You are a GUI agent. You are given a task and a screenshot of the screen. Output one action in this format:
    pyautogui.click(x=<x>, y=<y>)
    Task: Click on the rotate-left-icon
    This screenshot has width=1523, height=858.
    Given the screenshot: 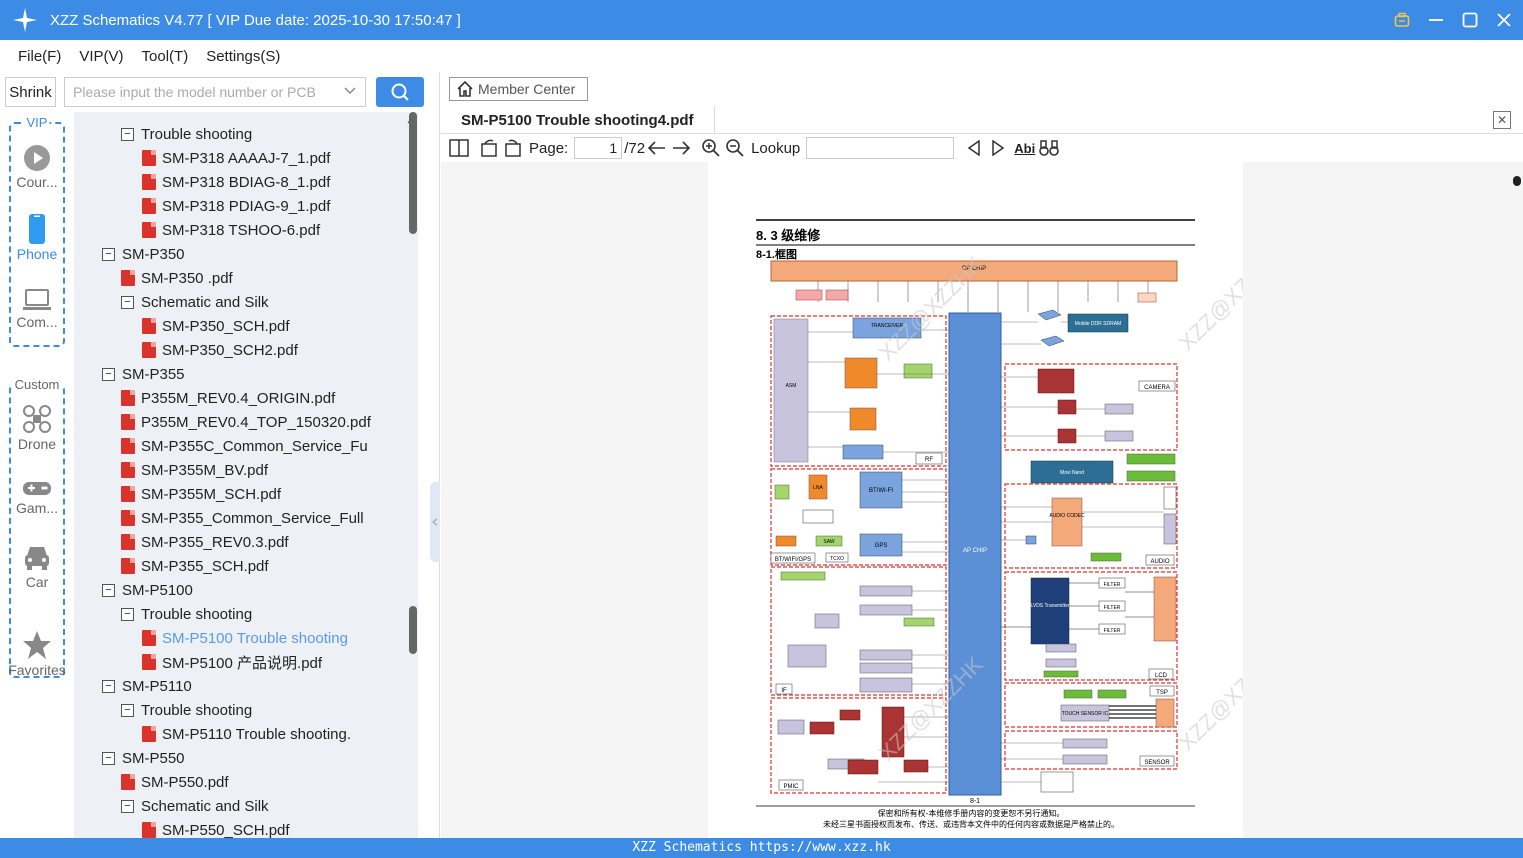 What is the action you would take?
    pyautogui.click(x=489, y=148)
    